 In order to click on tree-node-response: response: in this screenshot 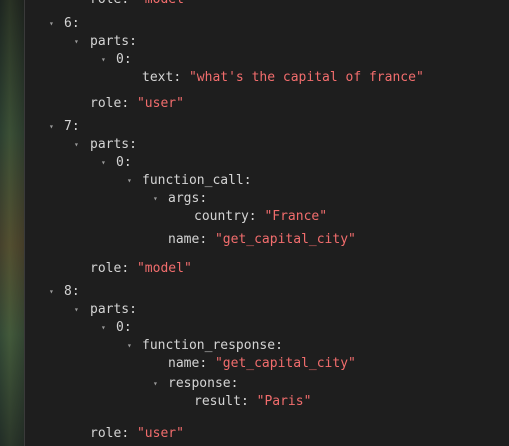, I will do `click(203, 384)`.